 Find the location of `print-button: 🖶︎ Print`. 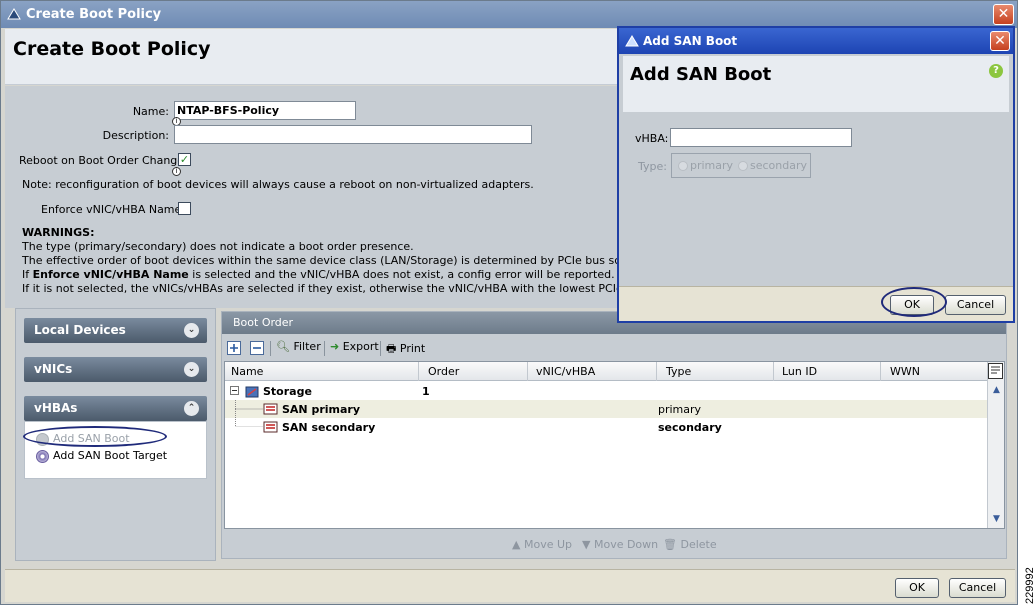

print-button: 🖶︎ Print is located at coordinates (405, 349).